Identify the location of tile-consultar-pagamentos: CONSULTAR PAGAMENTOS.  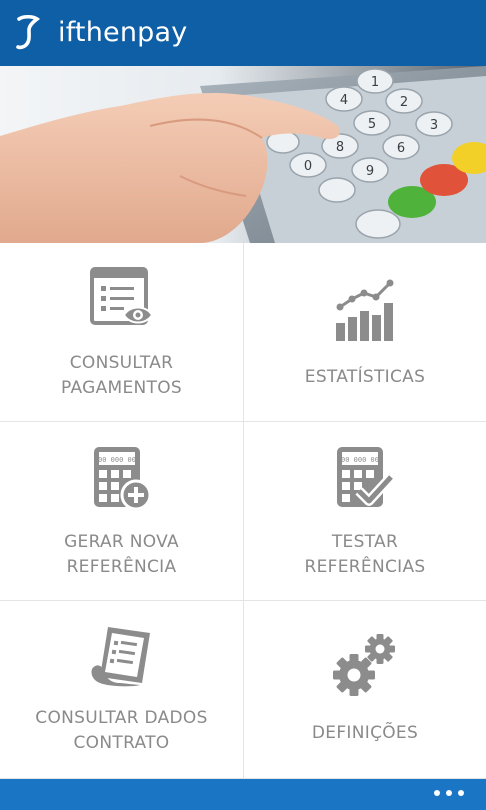
(122, 332).